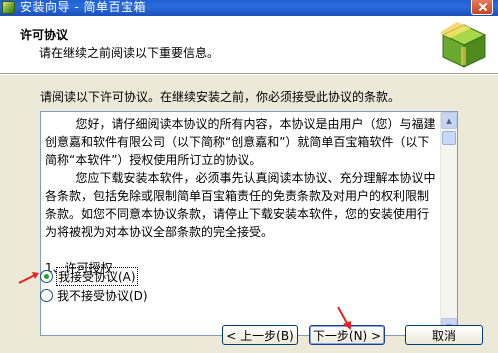 This screenshot has height=353, width=498. Describe the element at coordinates (448, 223) in the screenshot. I see `license-scrollbar: ▲ ▼` at that location.